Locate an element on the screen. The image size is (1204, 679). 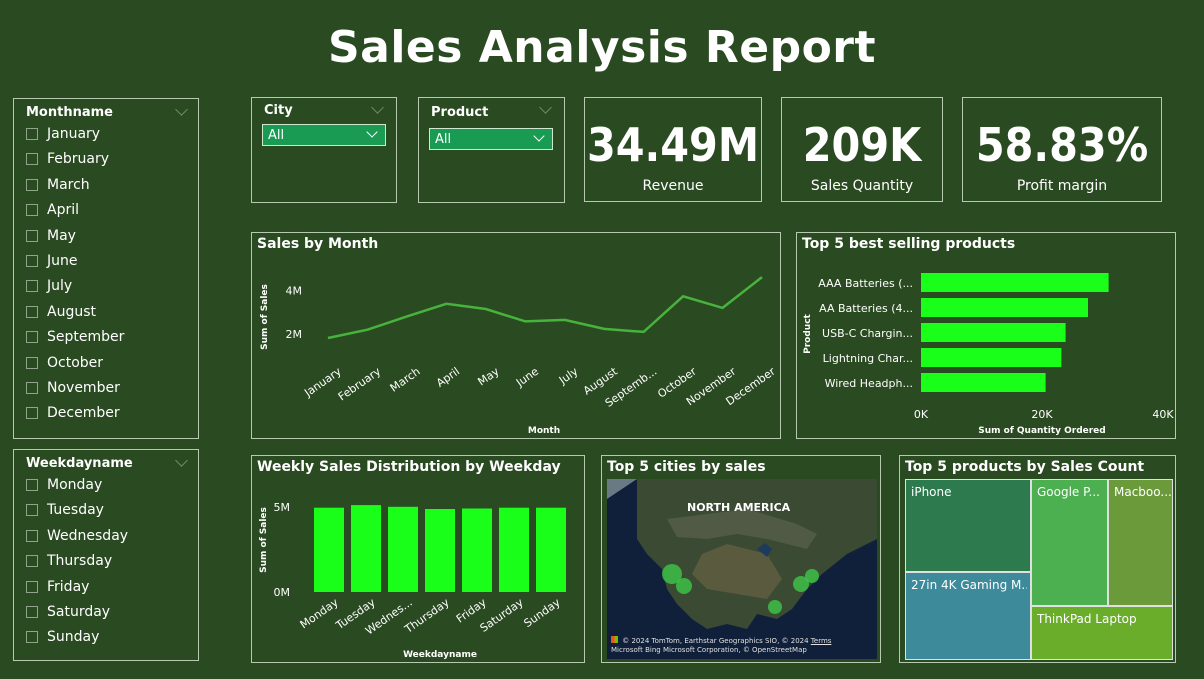
slicer-item: Saturday is located at coordinates (68, 612).